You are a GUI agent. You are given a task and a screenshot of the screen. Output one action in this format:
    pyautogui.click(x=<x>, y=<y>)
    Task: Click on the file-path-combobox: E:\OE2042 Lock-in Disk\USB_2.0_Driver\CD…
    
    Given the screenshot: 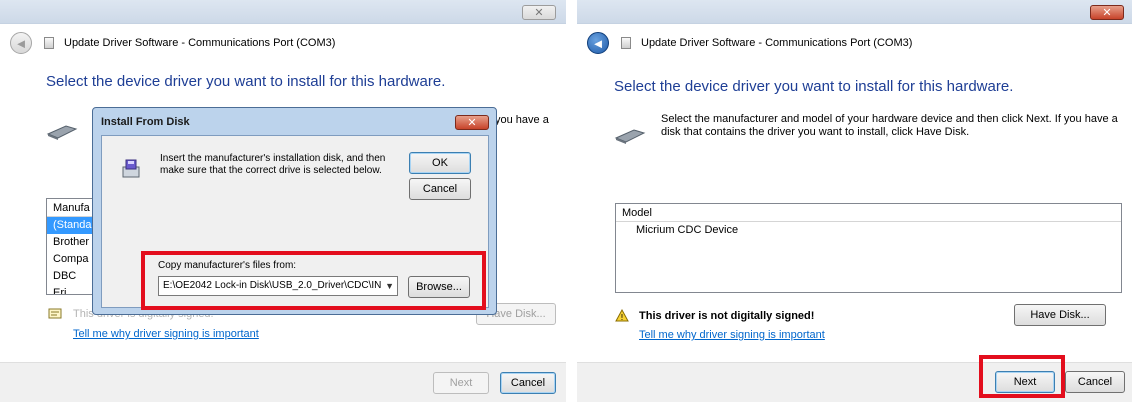 What is the action you would take?
    pyautogui.click(x=278, y=286)
    